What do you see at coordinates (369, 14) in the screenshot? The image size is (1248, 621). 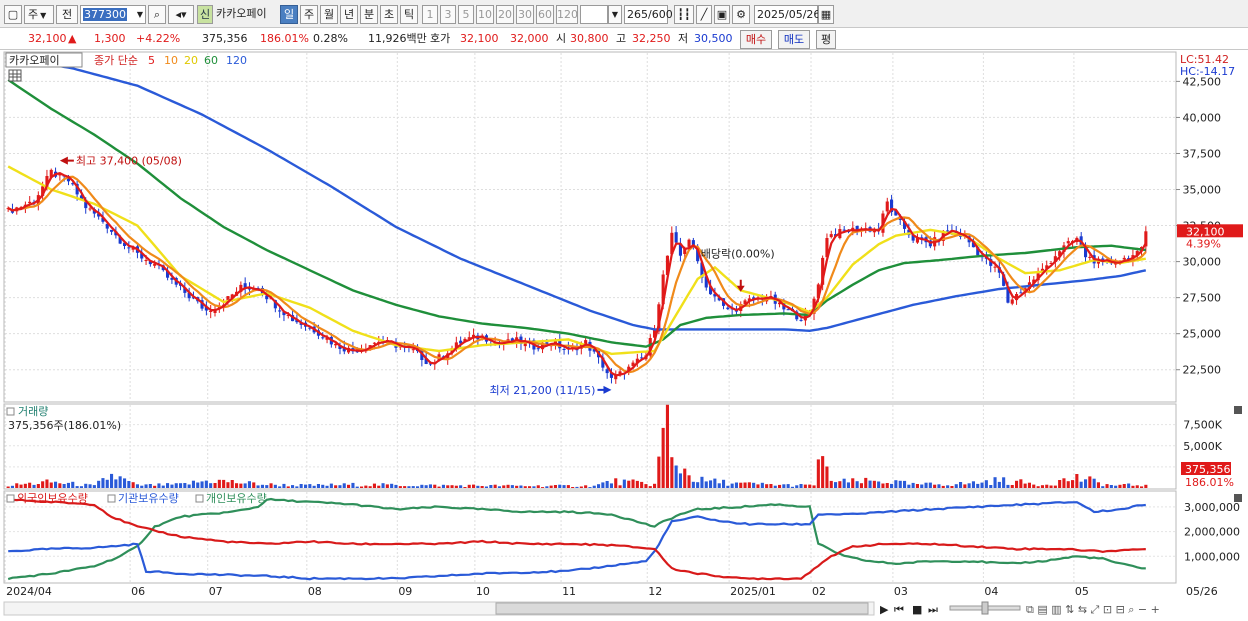 I see `tab-minute: 분` at bounding box center [369, 14].